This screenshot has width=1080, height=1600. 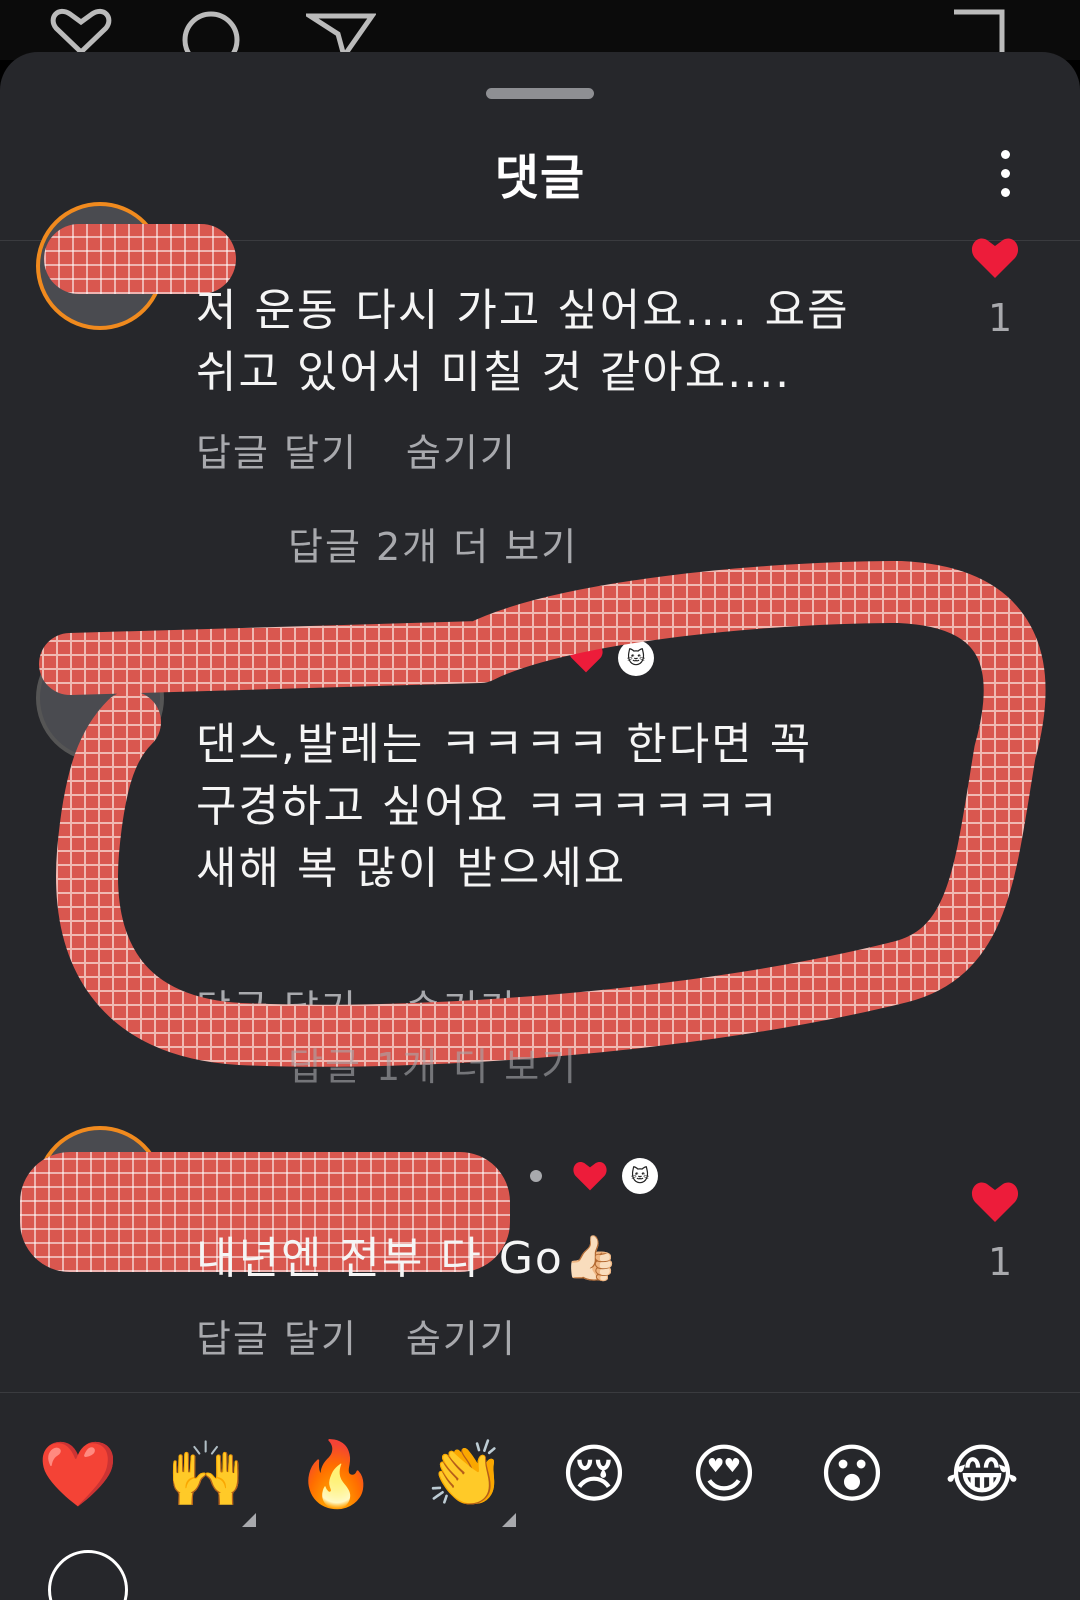 I want to click on hide-button: 숨기기, so click(x=461, y=1339).